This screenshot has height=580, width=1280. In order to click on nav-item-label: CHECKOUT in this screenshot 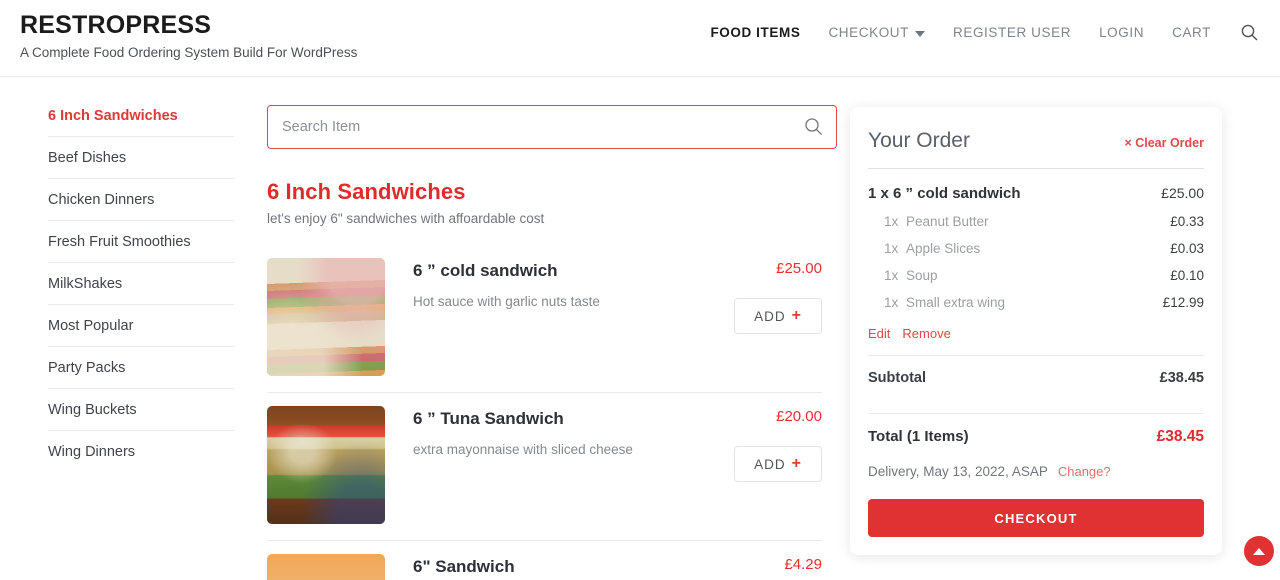, I will do `click(868, 32)`.